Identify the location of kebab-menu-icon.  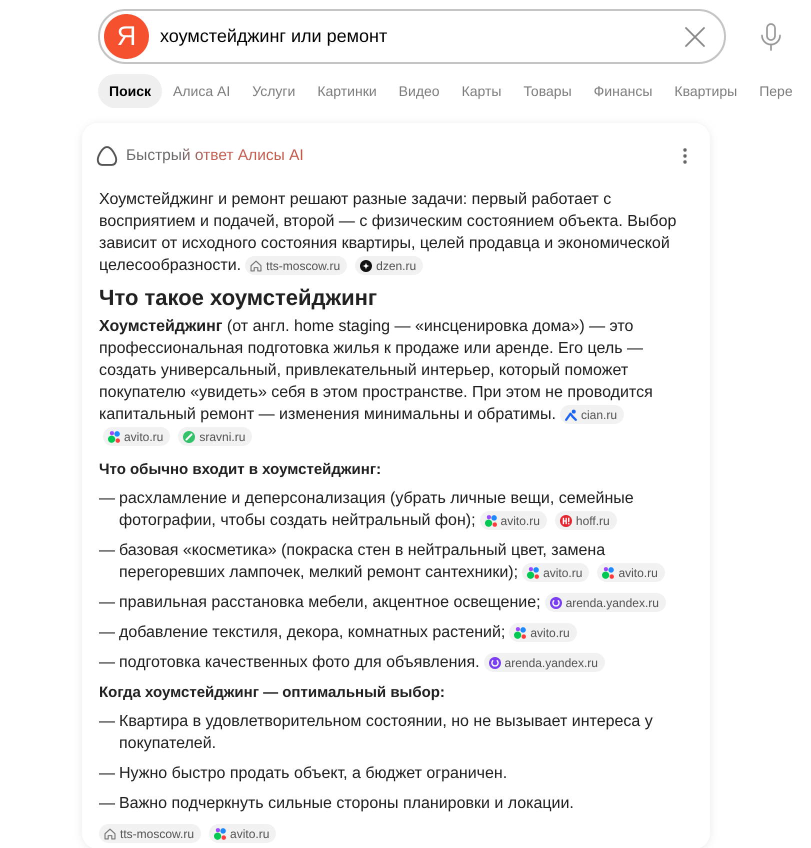
(685, 156).